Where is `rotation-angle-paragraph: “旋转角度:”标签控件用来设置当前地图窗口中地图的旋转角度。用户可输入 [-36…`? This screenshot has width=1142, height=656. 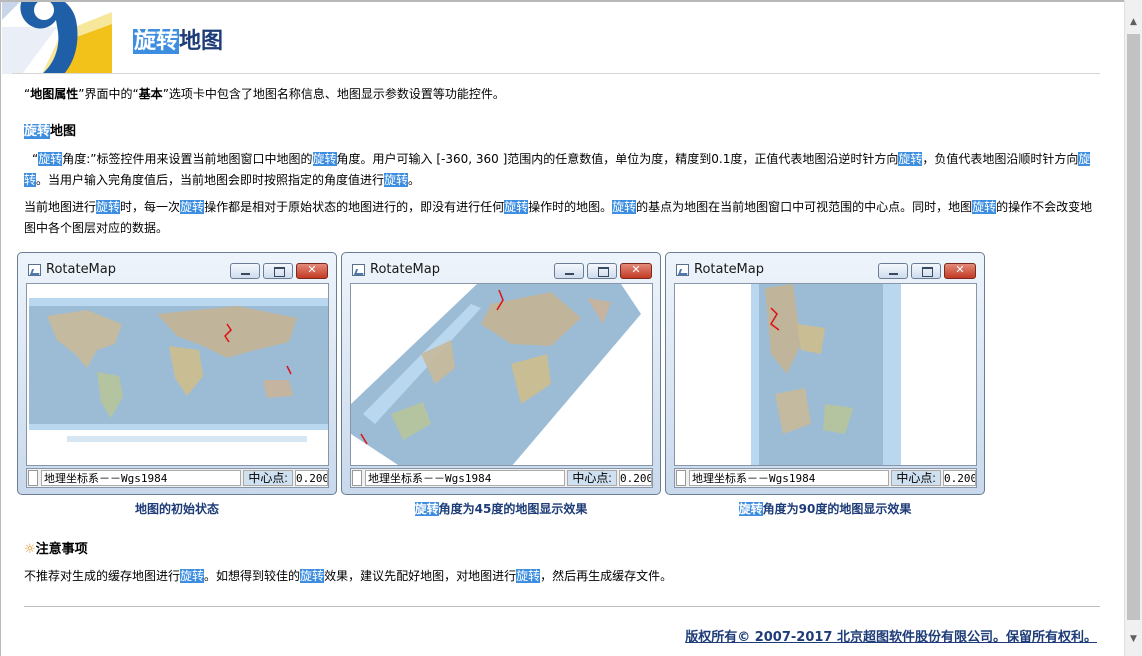
rotation-angle-paragraph: “旋转角度:”标签控件用来设置当前地图窗口中地图的旋转角度。用户可输入 [-36… is located at coordinates (557, 169).